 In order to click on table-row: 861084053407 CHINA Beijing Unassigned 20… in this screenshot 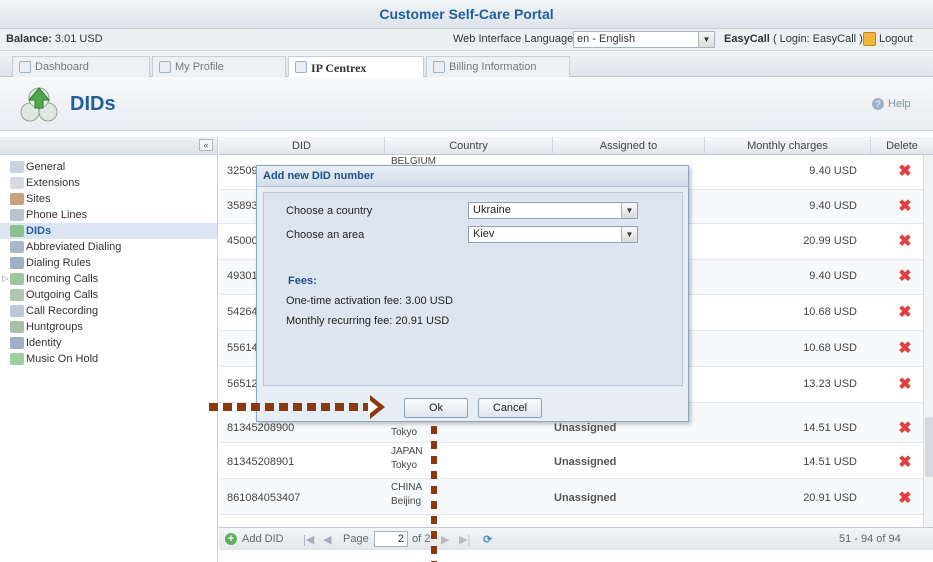, I will do `click(571, 497)`.